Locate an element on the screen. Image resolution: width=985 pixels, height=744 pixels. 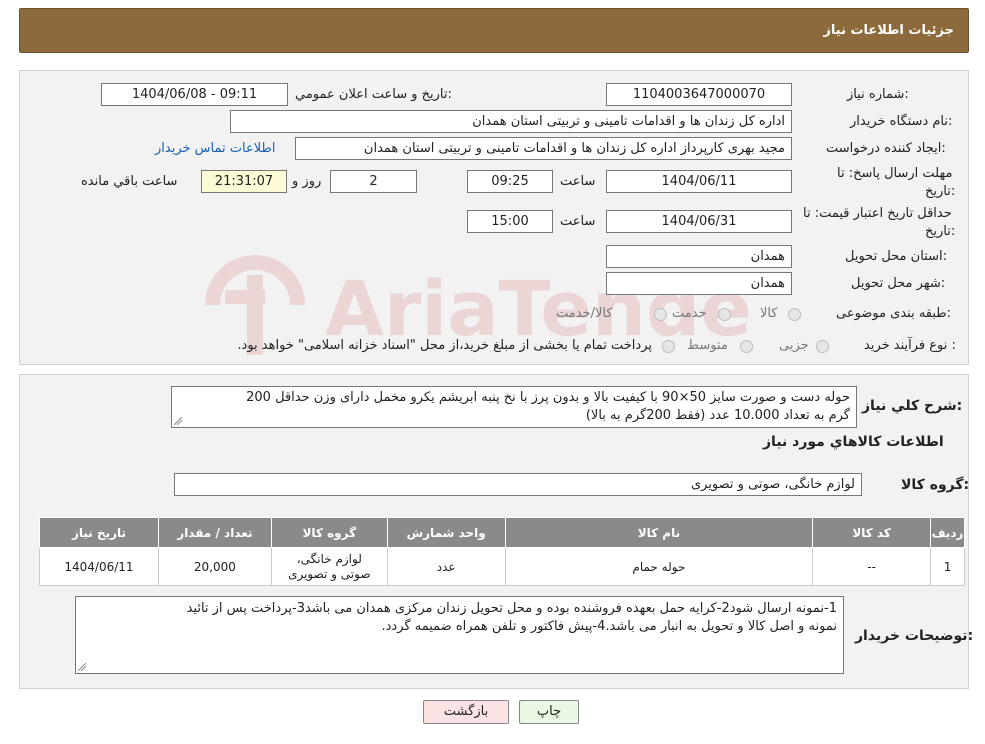
cell-group: لوازم خانگی، صوتی و تصویری is located at coordinates (329, 566).